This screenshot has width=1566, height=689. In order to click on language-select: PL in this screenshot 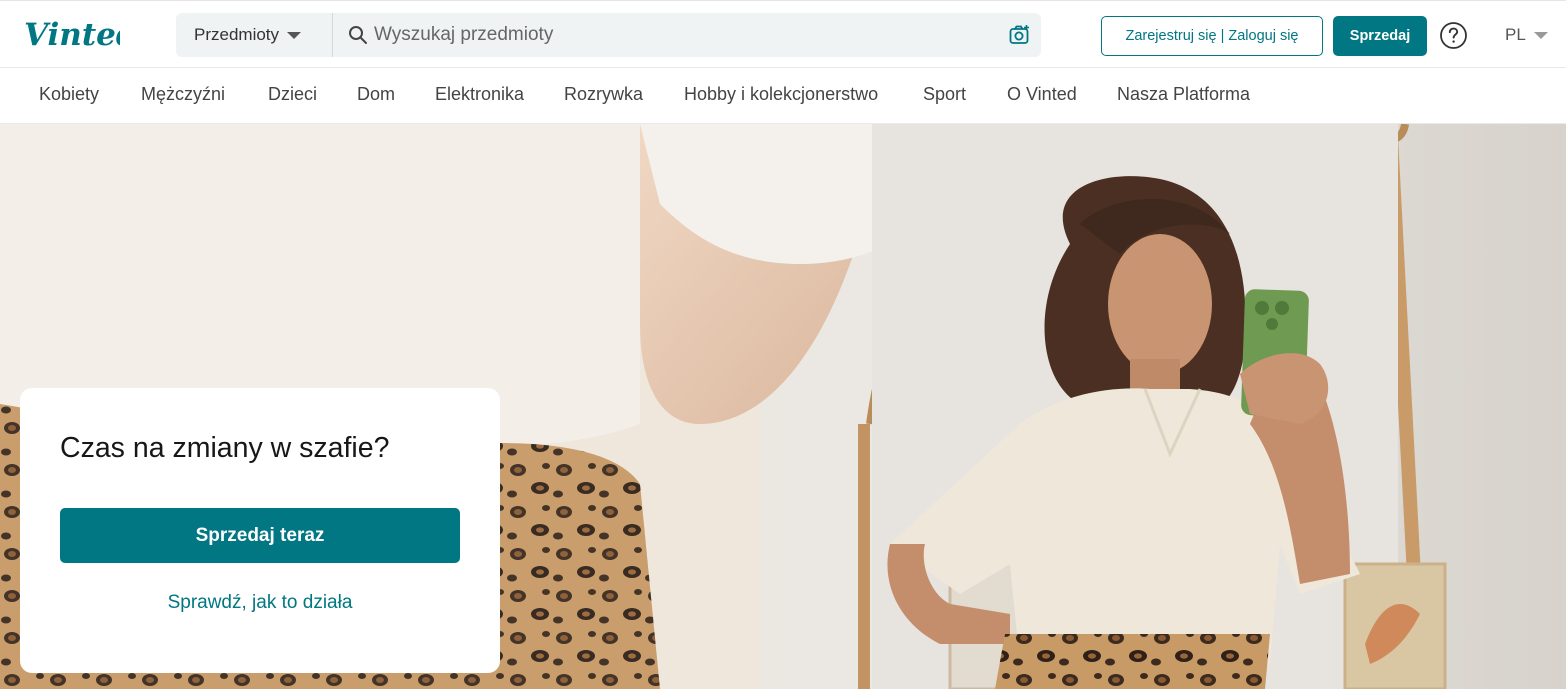, I will do `click(1526, 35)`.